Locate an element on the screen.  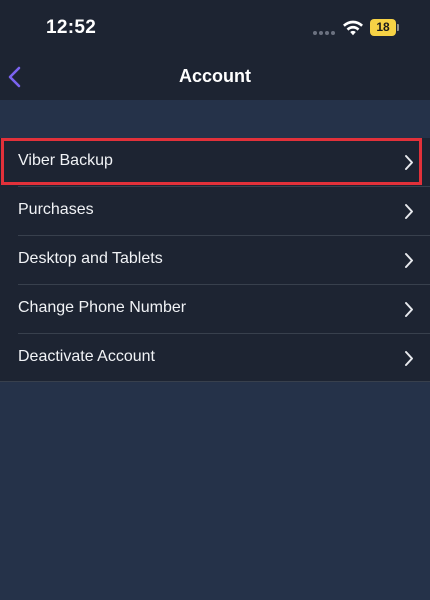
menu-item-label: Viber Backup is located at coordinates (65, 160).